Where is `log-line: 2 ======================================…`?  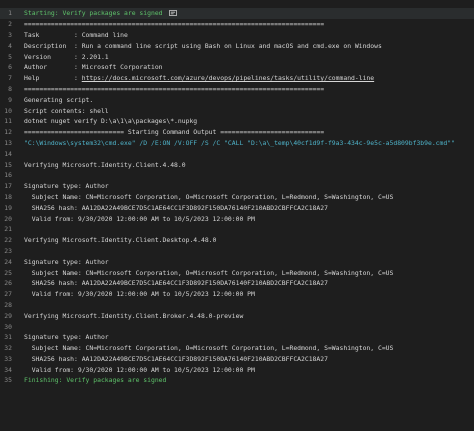 log-line: 2 ======================================… is located at coordinates (237, 24).